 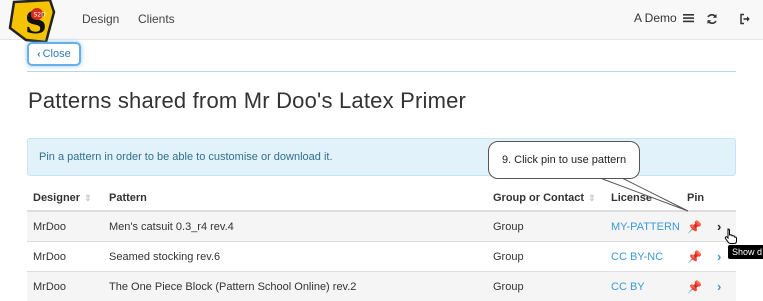 What do you see at coordinates (696, 198) in the screenshot?
I see `column-header-pin: Pin` at bounding box center [696, 198].